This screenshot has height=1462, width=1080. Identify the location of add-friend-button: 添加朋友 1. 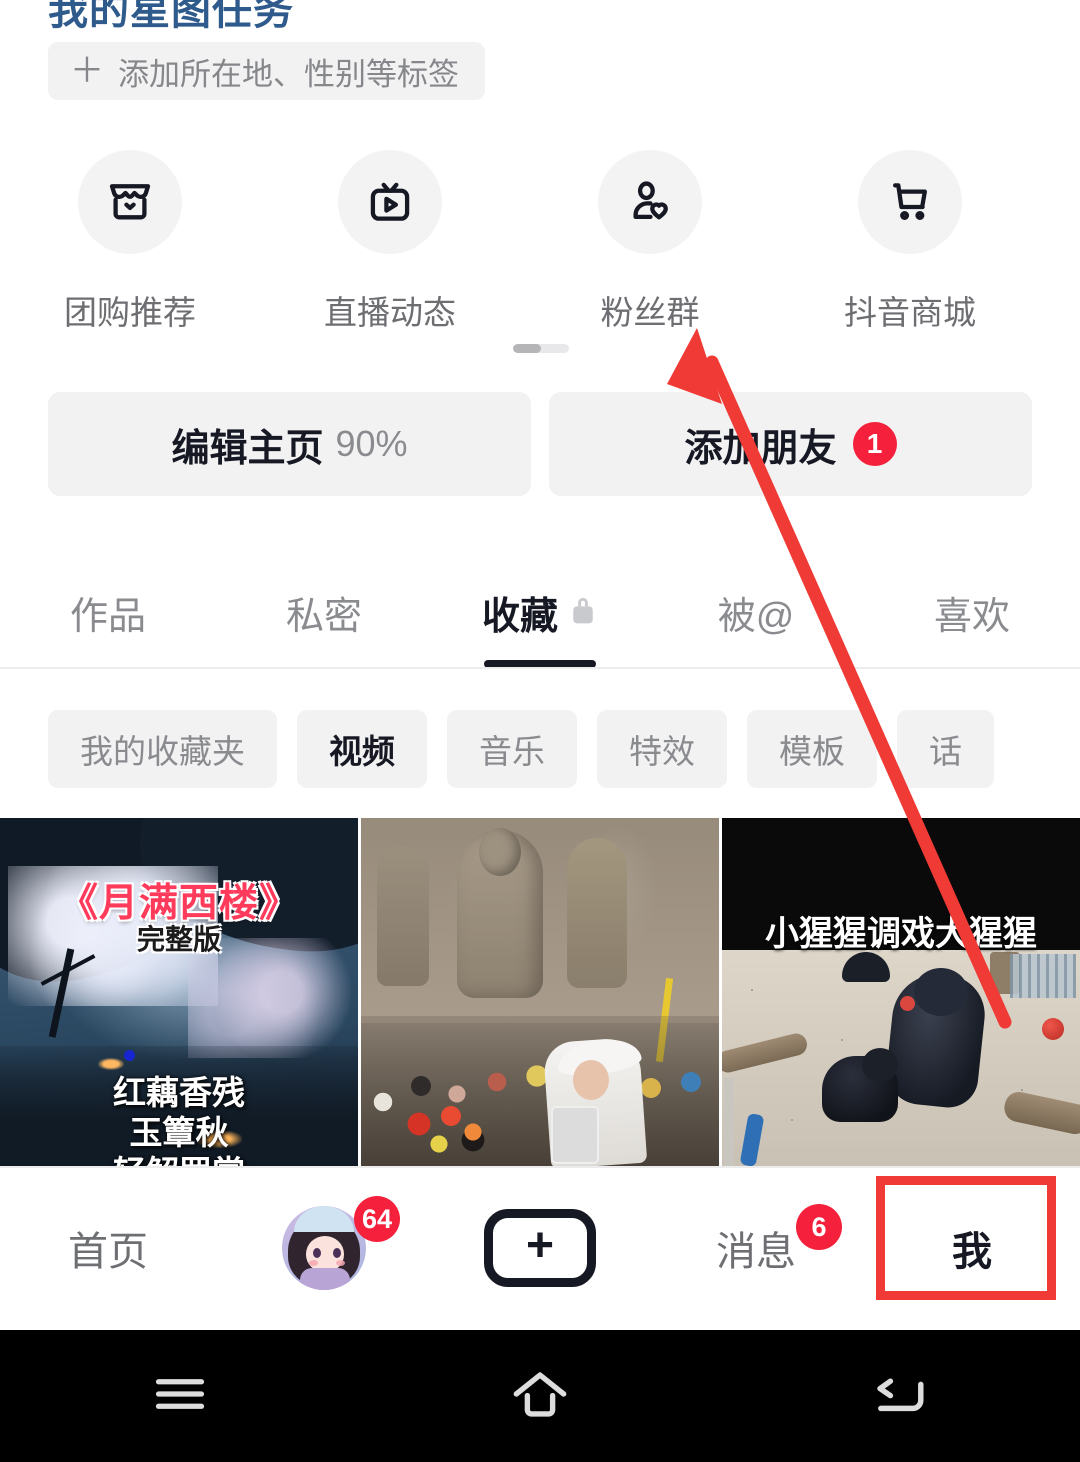
(790, 444).